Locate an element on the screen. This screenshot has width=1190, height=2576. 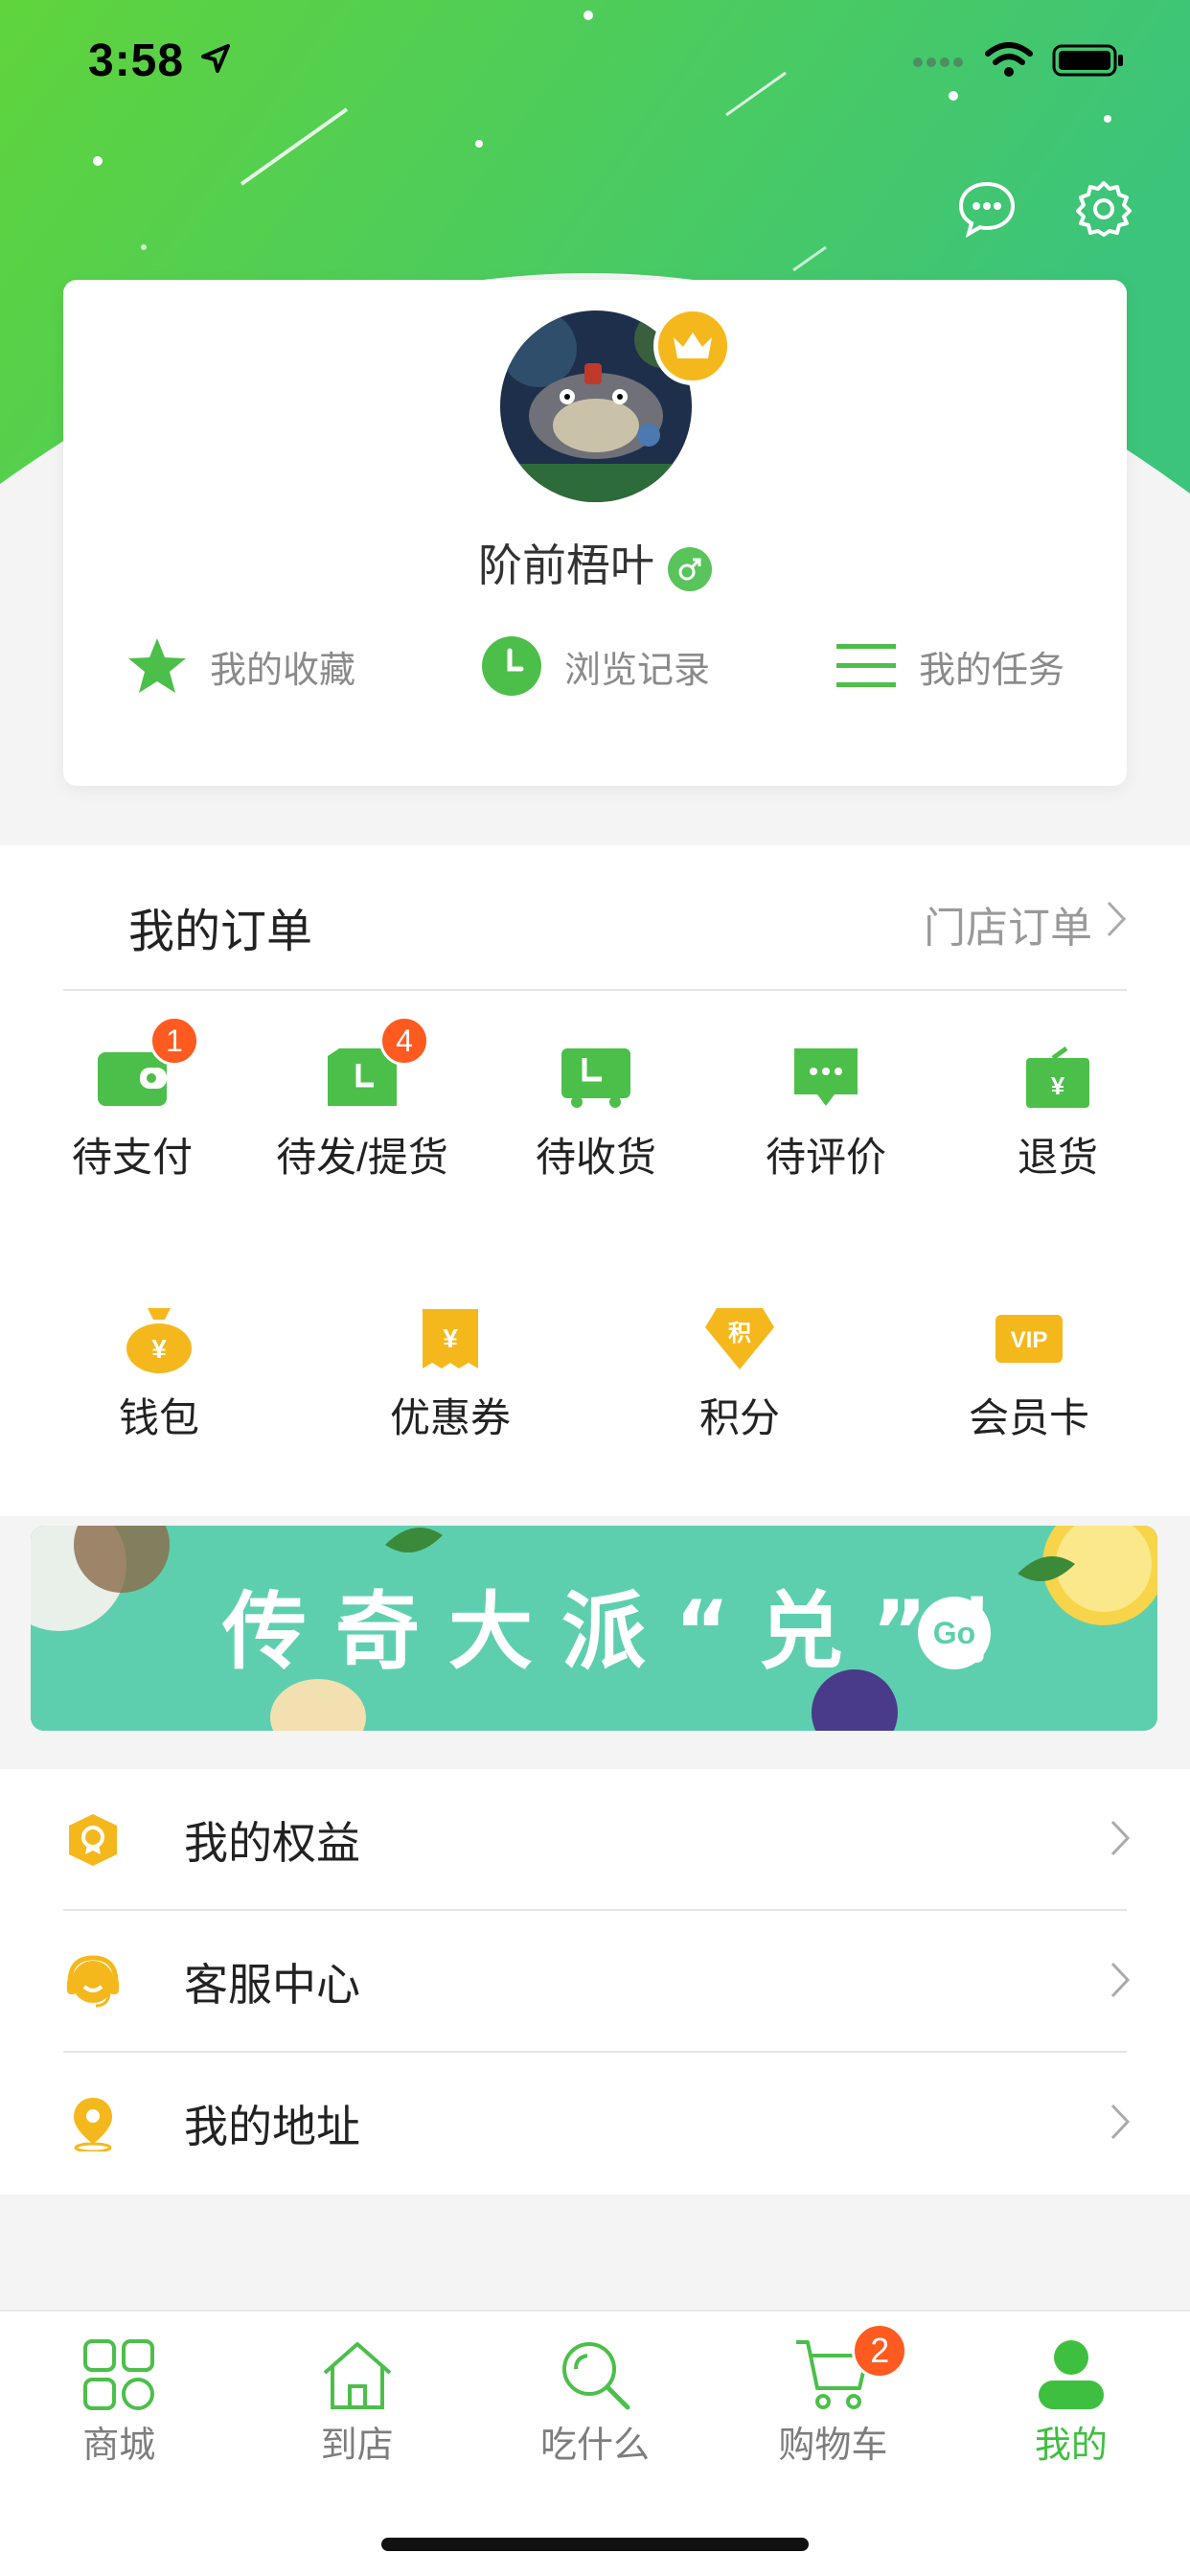
order-status-label: 待支付 is located at coordinates (132, 1157).